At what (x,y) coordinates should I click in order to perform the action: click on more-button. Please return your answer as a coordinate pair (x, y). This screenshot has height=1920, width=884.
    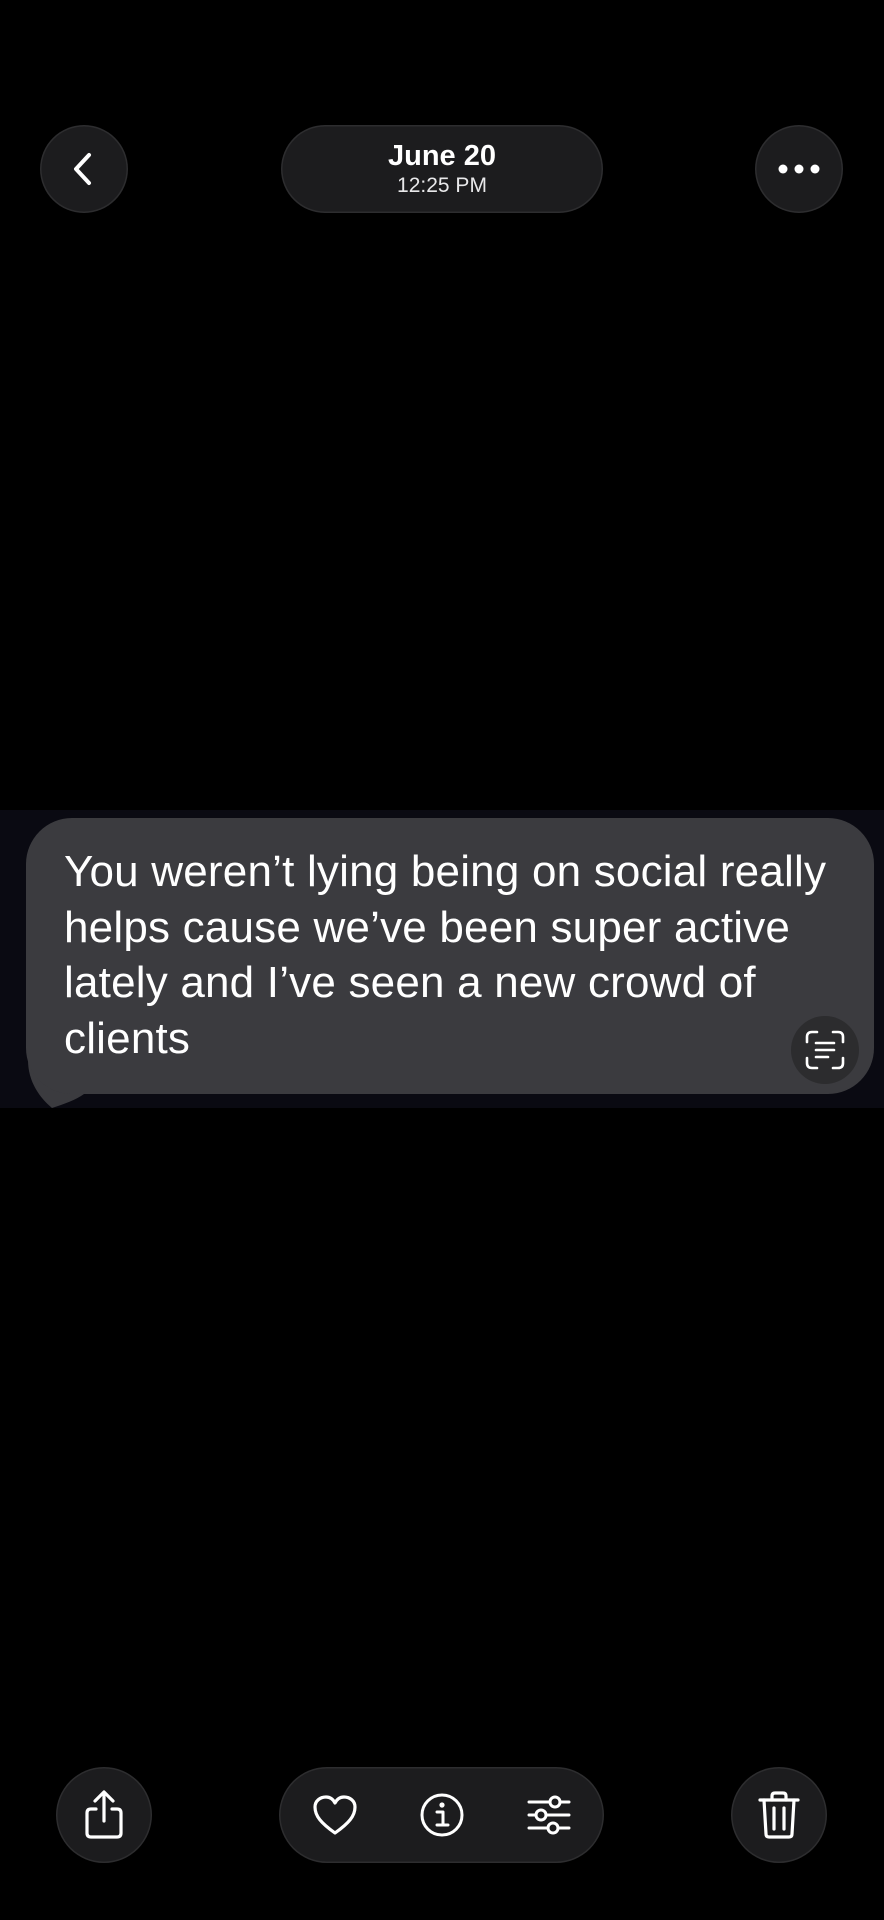
    Looking at the image, I should click on (799, 169).